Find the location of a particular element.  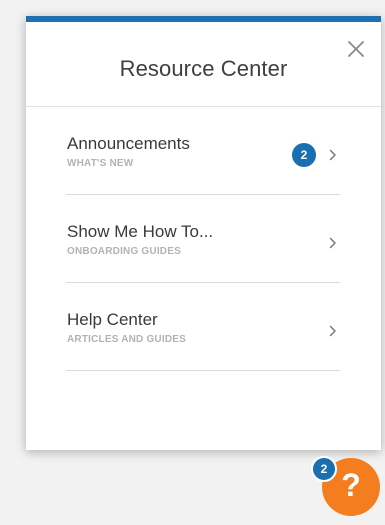

item-subtitle: ARTICLES AND GUIDES is located at coordinates (126, 339).